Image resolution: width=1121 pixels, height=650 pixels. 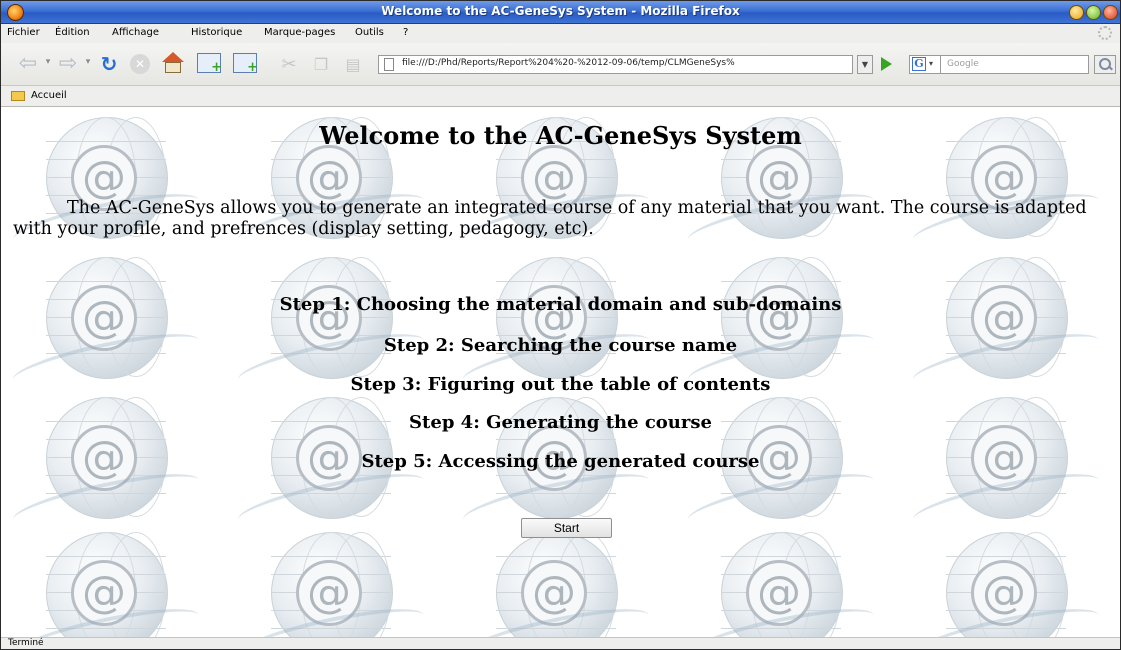 I want to click on back-history-dropdown-icon: ▾, so click(x=48, y=62).